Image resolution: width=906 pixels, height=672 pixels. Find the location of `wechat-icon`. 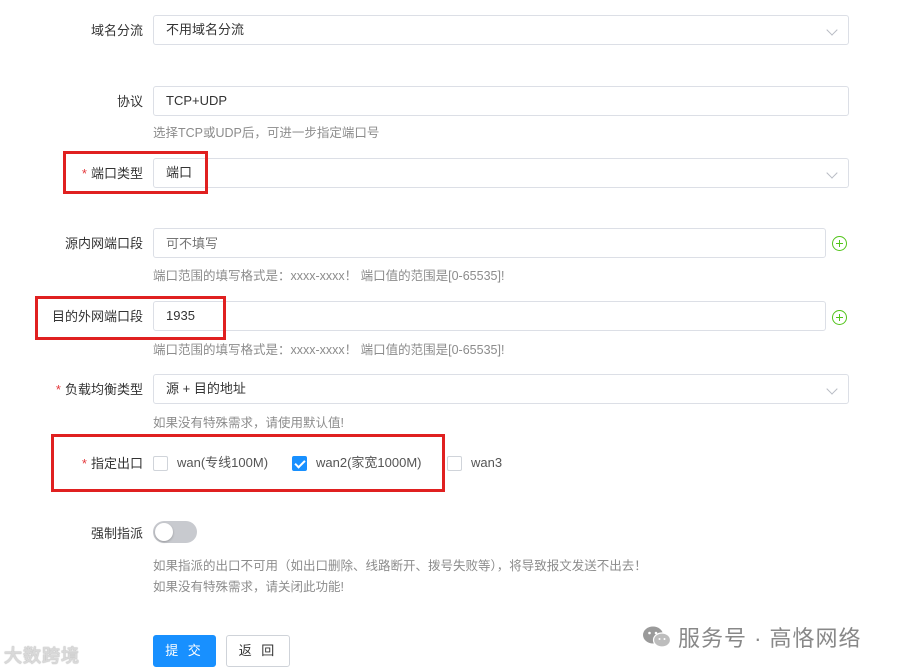

wechat-icon is located at coordinates (657, 637).